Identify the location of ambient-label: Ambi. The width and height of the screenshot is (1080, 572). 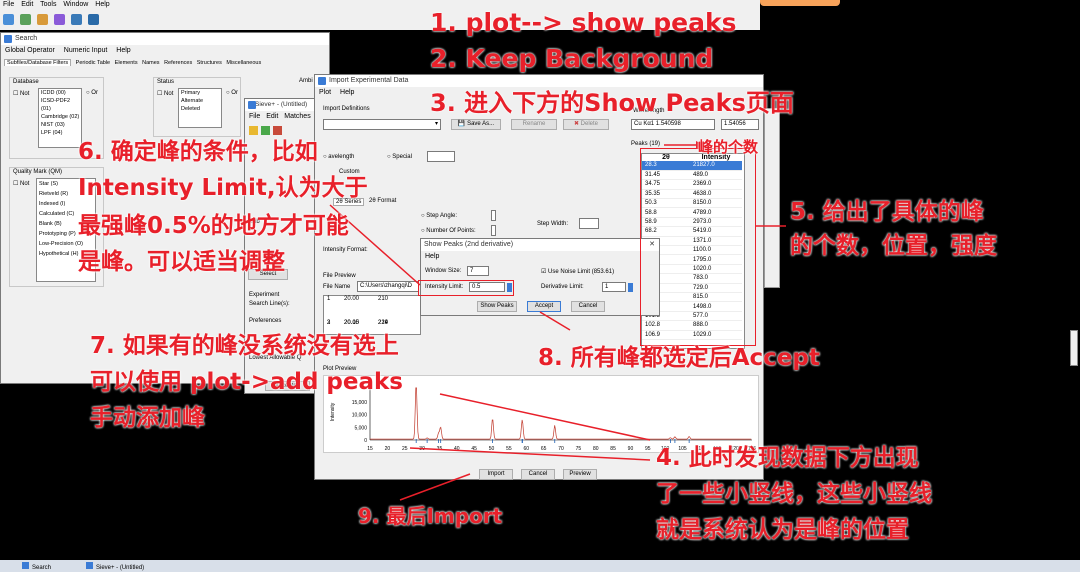
(306, 81).